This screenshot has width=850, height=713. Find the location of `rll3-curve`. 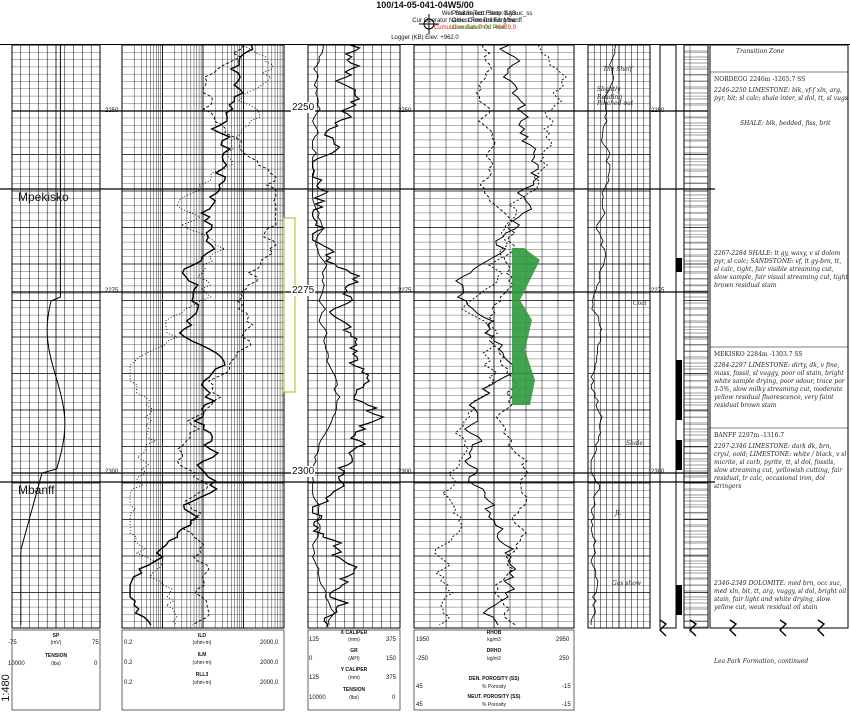

rll3-curve is located at coordinates (201, 335).